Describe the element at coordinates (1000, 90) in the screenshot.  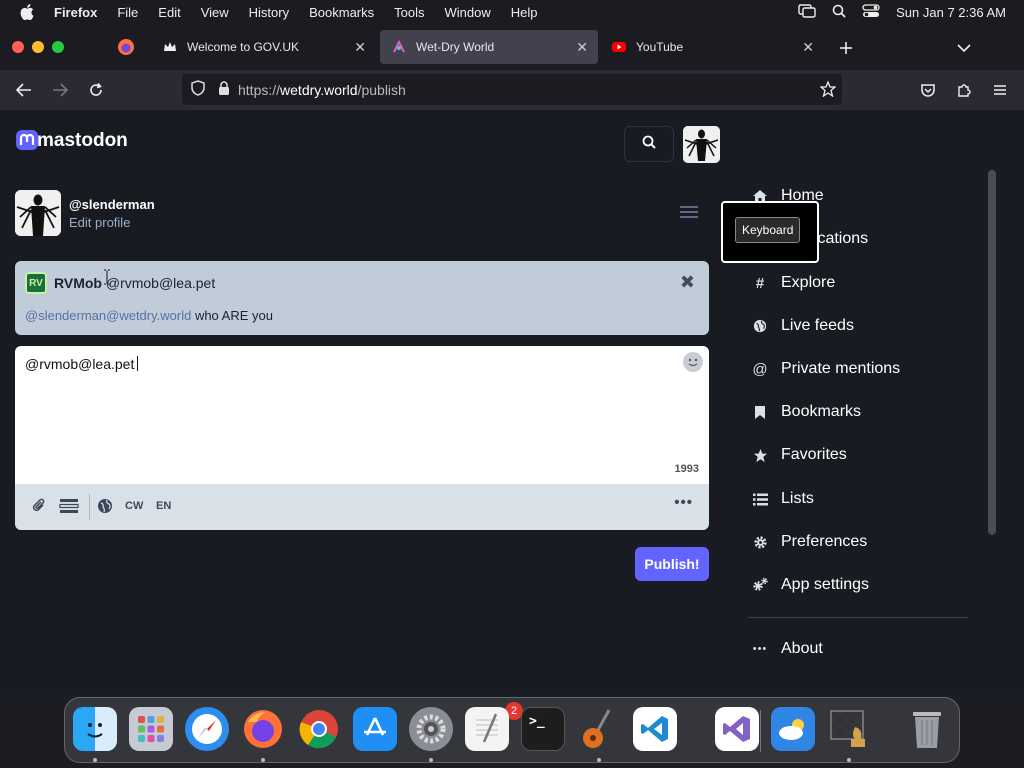
I see `hamburger-menu-icon` at that location.